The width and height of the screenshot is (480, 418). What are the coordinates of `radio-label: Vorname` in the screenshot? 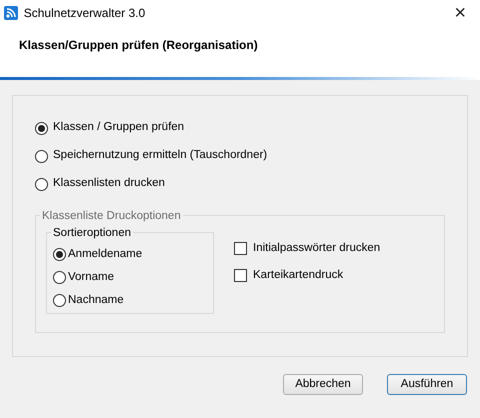 It's located at (91, 277).